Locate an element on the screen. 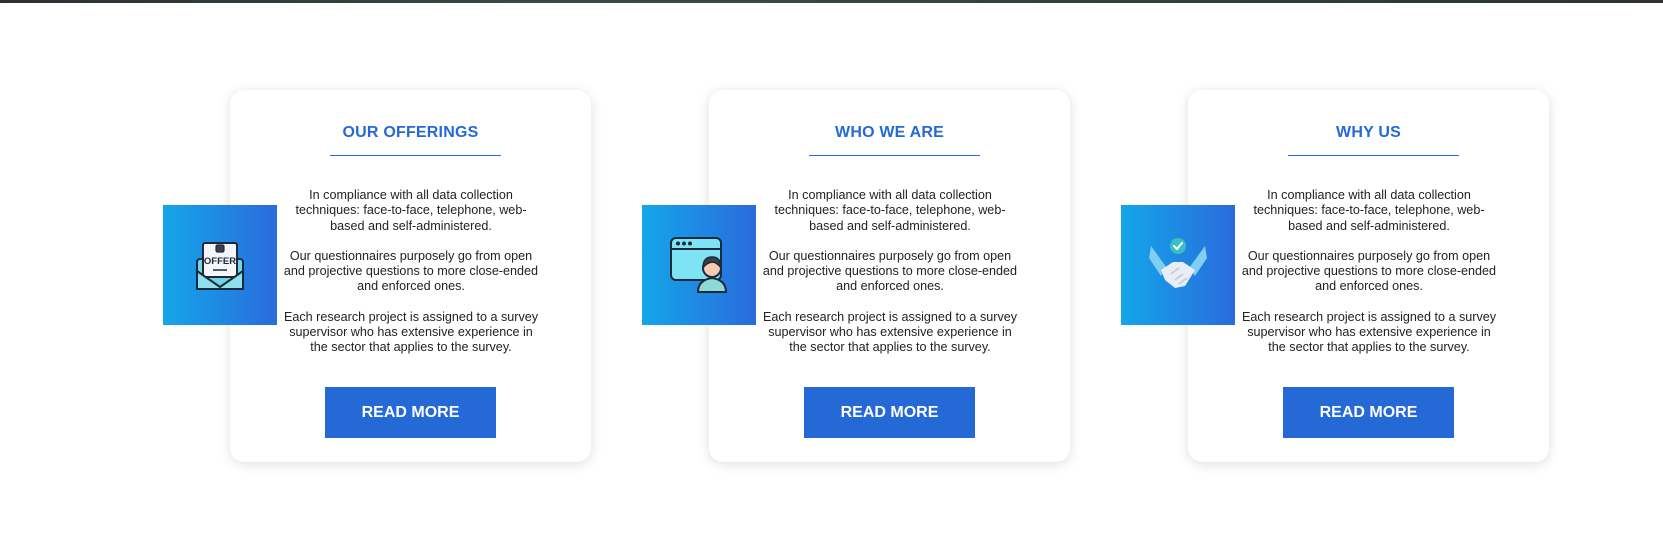 This screenshot has width=1663, height=556. top-banner-edge is located at coordinates (831, 1).